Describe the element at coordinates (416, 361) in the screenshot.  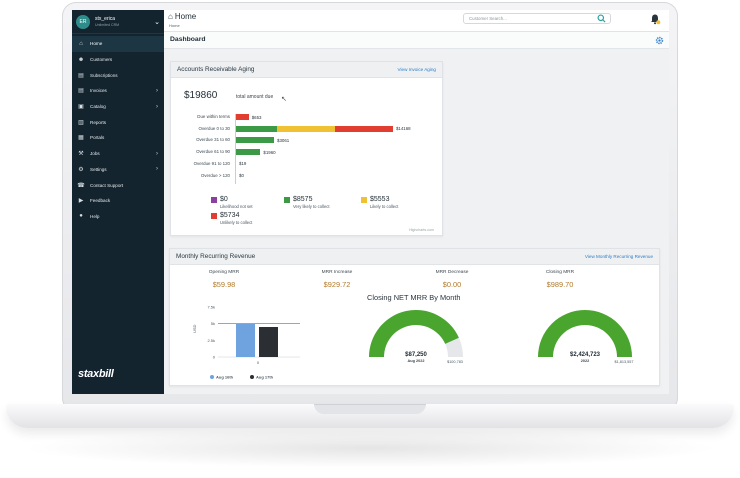
I see `gauge-center-label: Aug 2022` at that location.